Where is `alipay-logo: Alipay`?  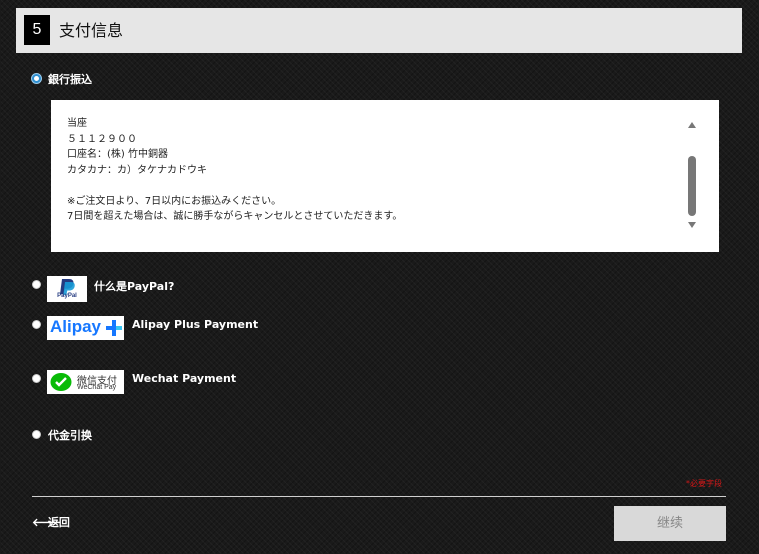
alipay-logo: Alipay is located at coordinates (85, 328).